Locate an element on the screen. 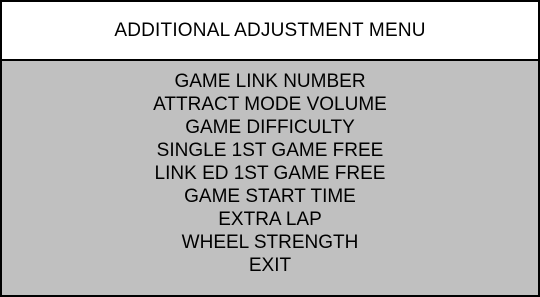  menu-item-exit: EXIT is located at coordinates (270, 265).